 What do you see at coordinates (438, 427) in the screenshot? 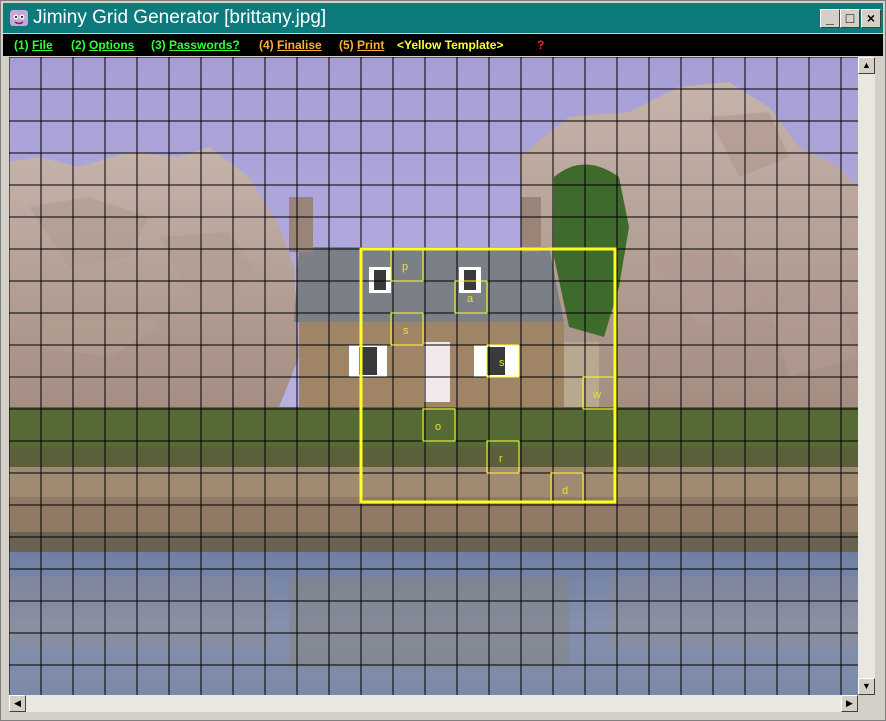
I see `template-letter: o` at bounding box center [438, 427].